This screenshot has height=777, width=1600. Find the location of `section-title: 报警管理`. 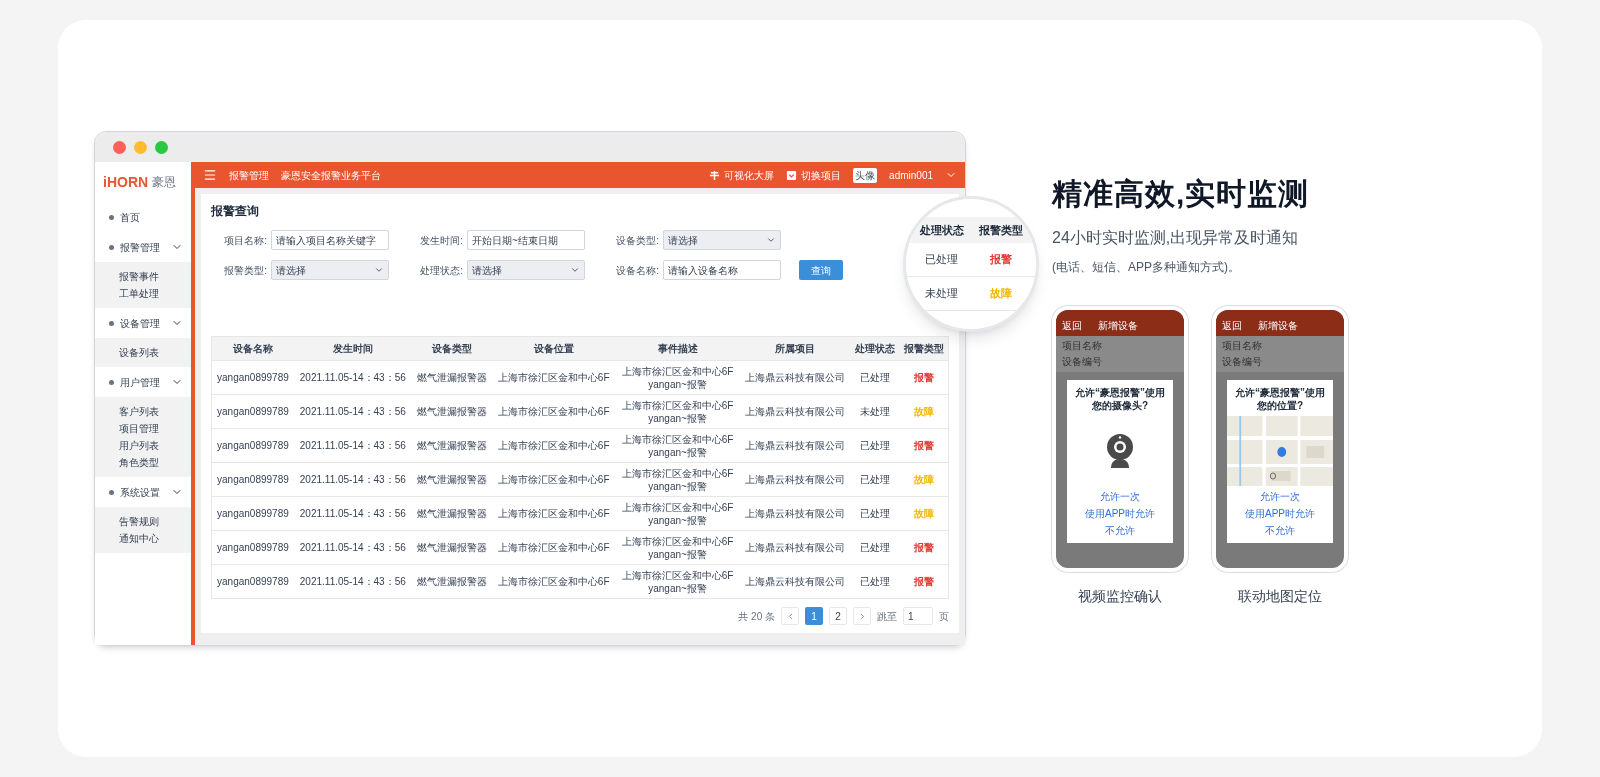

section-title: 报警管理 is located at coordinates (249, 175).